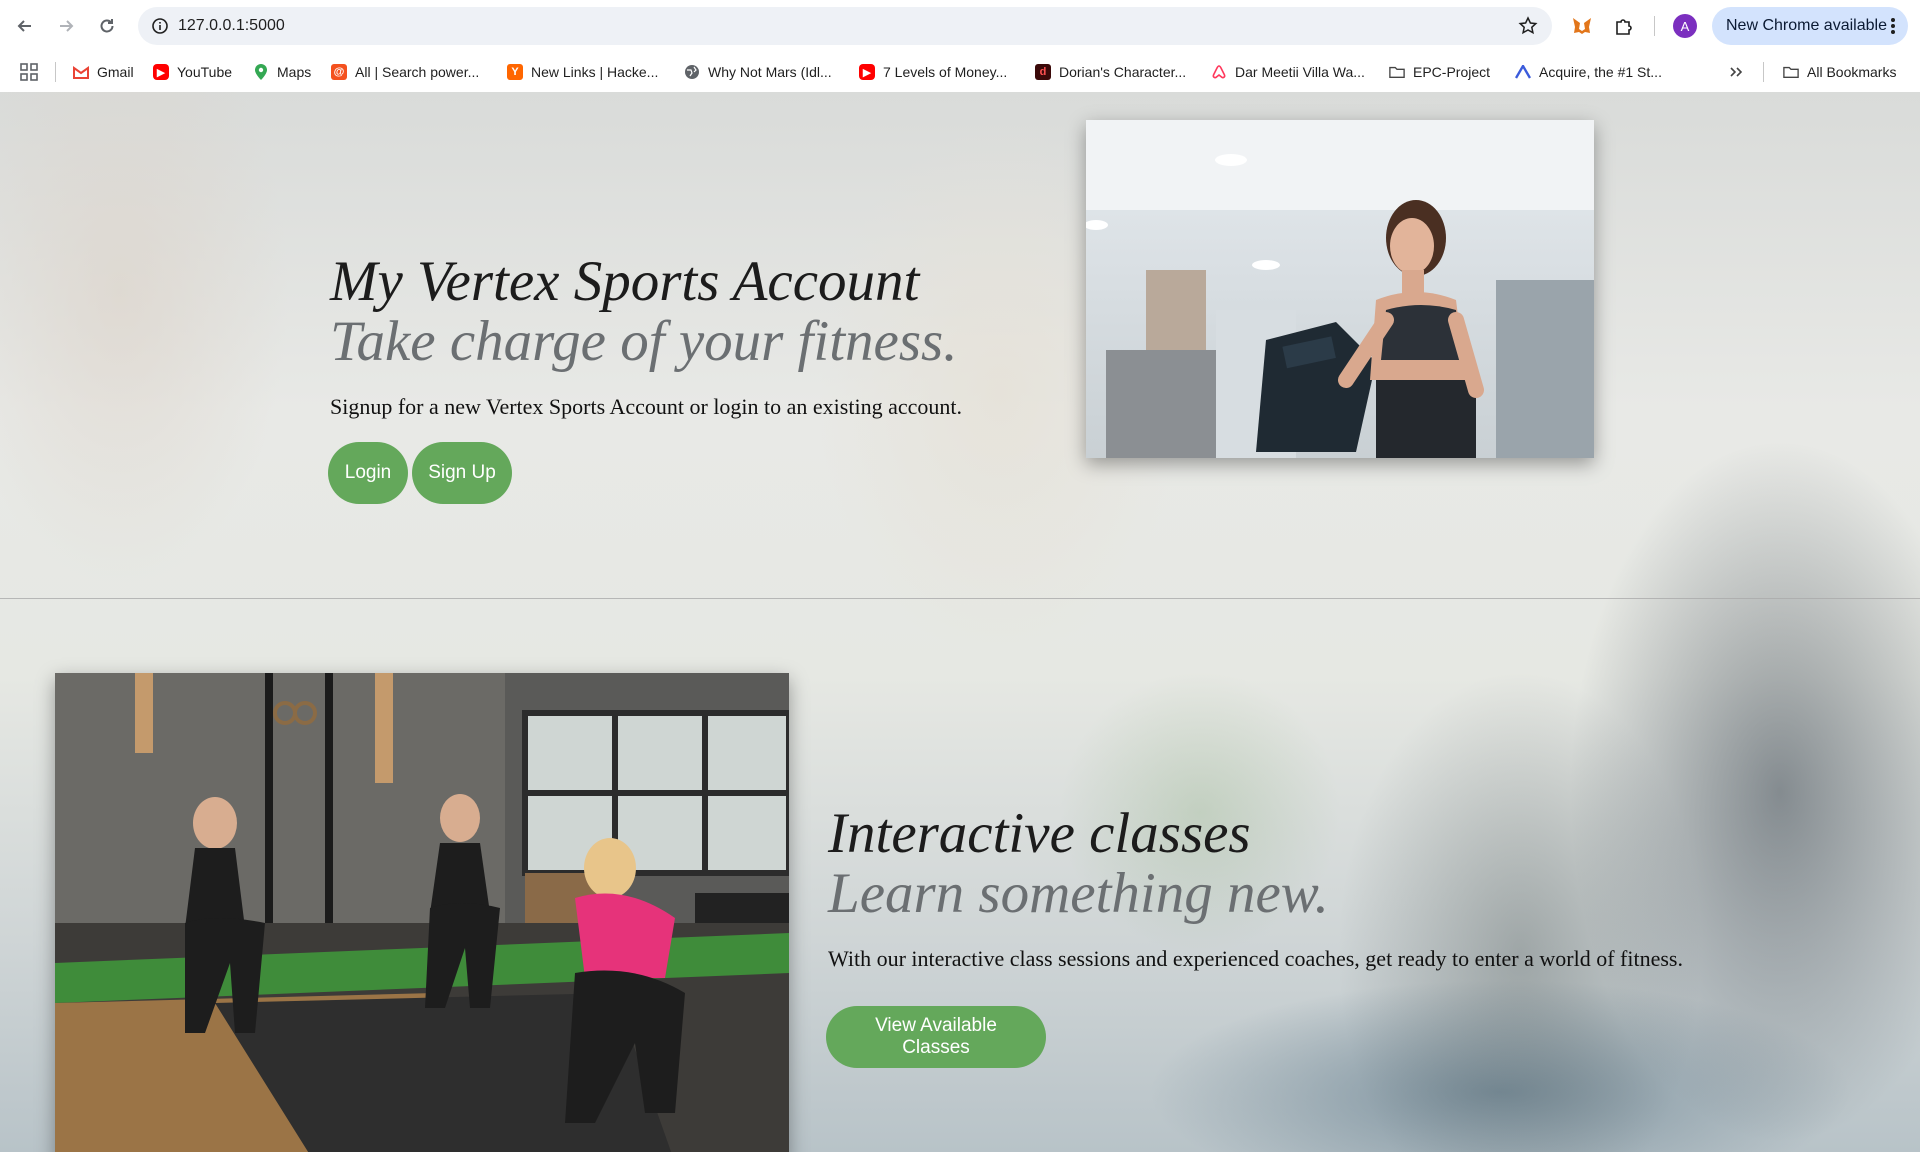 The width and height of the screenshot is (1920, 1152). Describe the element at coordinates (1685, 26) in the screenshot. I see `profile-avatar: A` at that location.